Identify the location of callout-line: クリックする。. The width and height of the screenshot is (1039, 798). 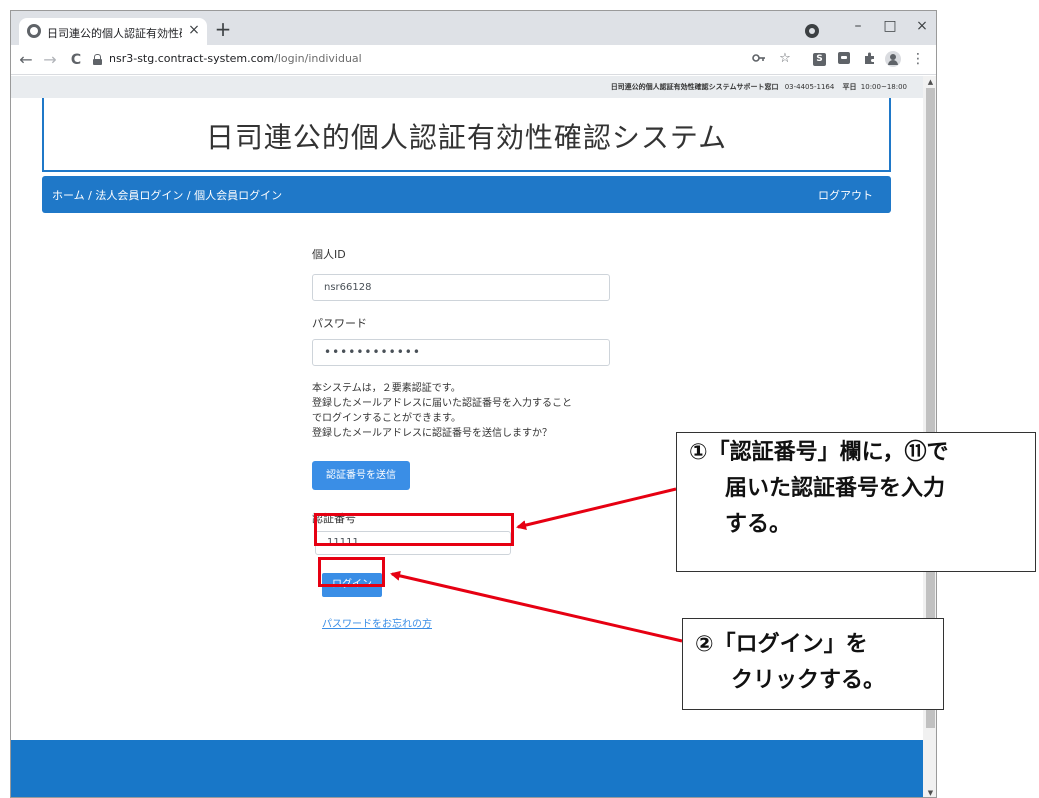
(808, 680).